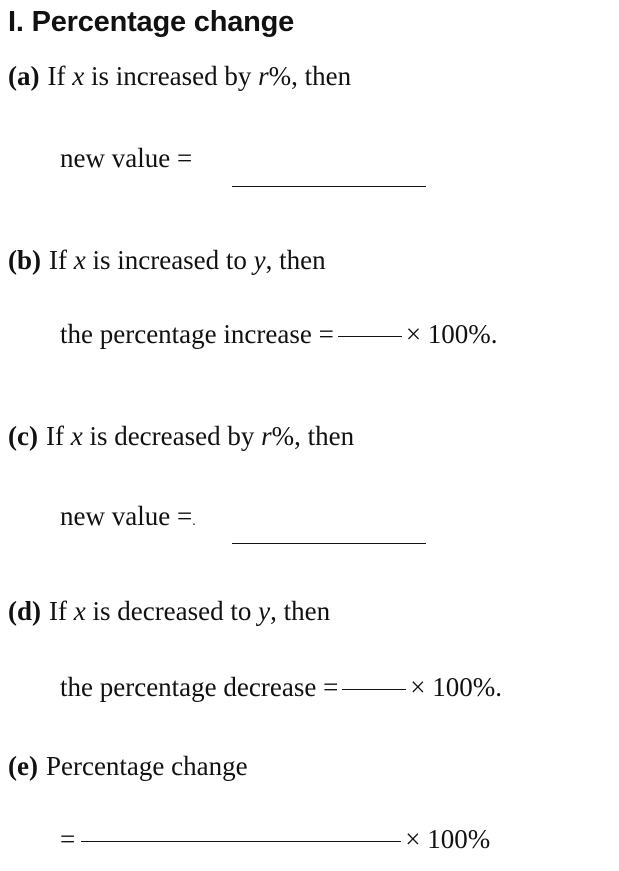 The height and width of the screenshot is (871, 619). Describe the element at coordinates (259, 260) in the screenshot. I see `item-b-var-y: y` at that location.